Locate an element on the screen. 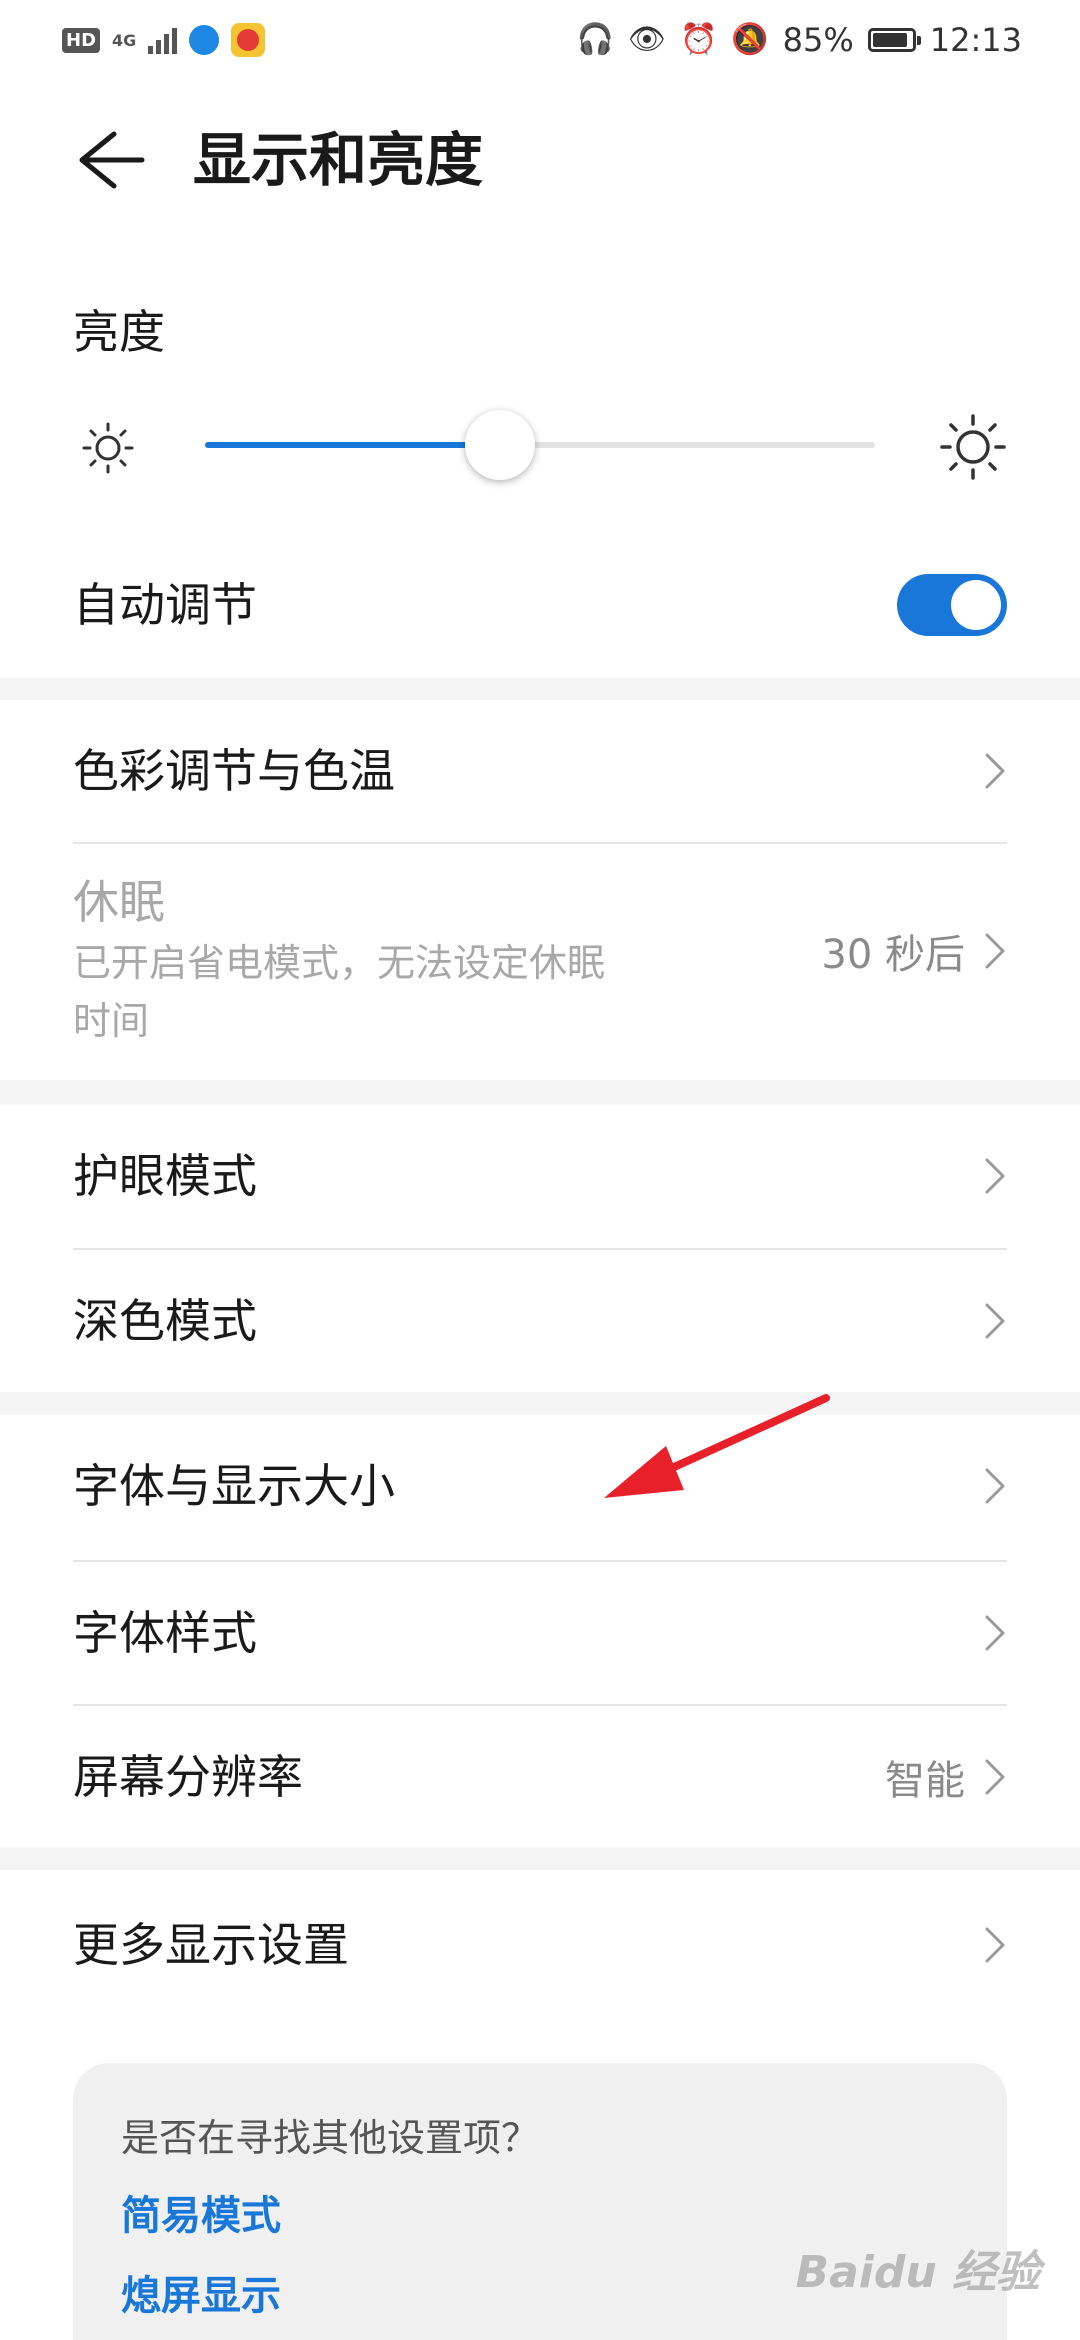  font-display-size-row: 字体与显示大小 is located at coordinates (540, 1486).